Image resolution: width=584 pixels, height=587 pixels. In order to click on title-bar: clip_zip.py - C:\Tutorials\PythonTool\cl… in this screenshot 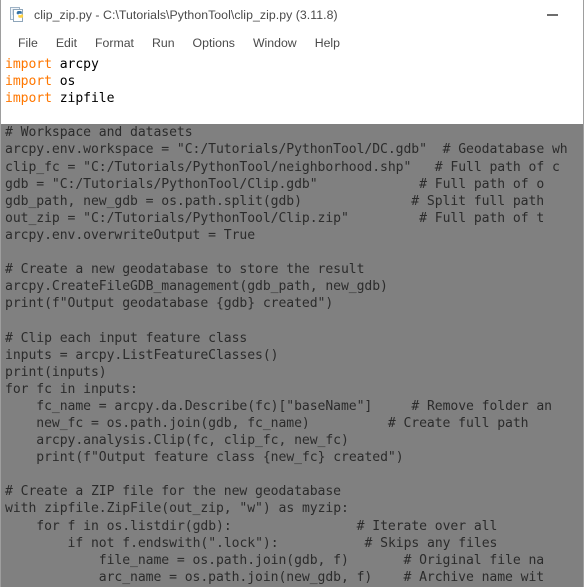, I will do `click(292, 15)`.